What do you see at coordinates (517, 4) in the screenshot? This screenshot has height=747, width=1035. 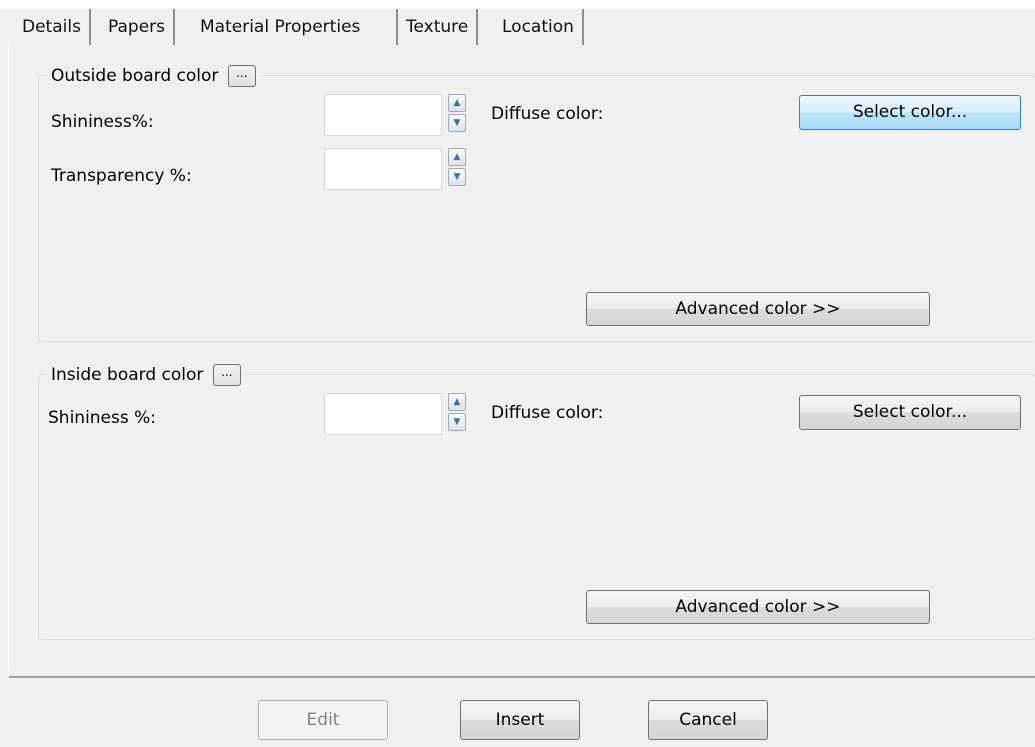 I see `top-strip` at bounding box center [517, 4].